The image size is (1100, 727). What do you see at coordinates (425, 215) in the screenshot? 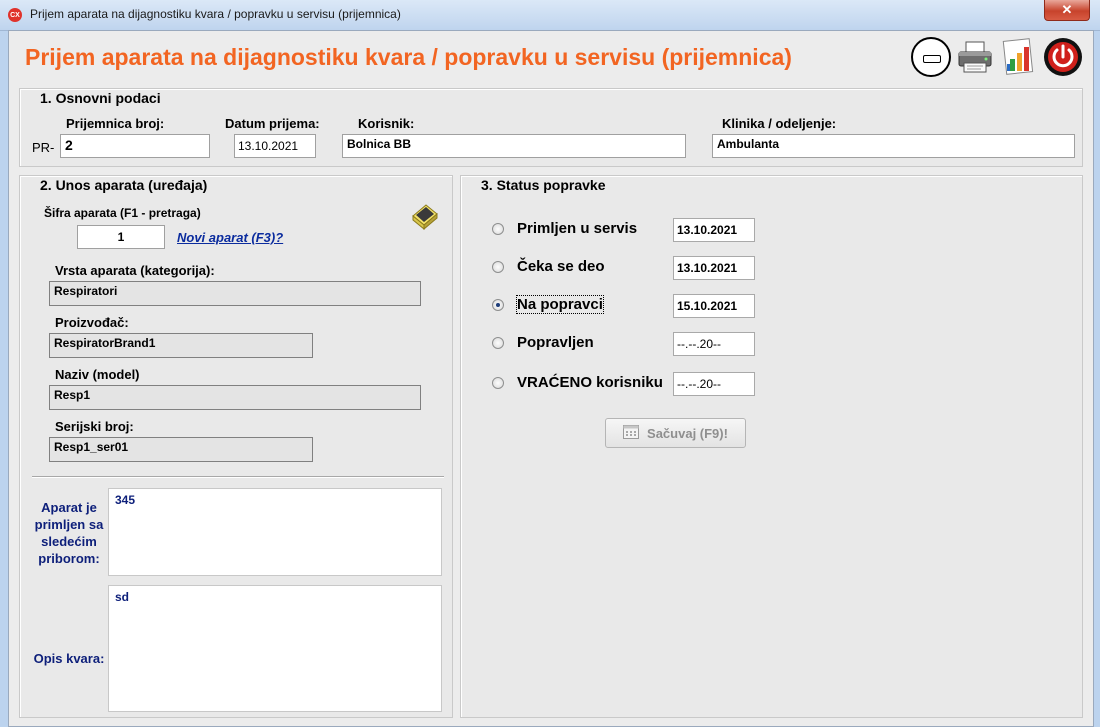
I see `scanner-search-icon` at bounding box center [425, 215].